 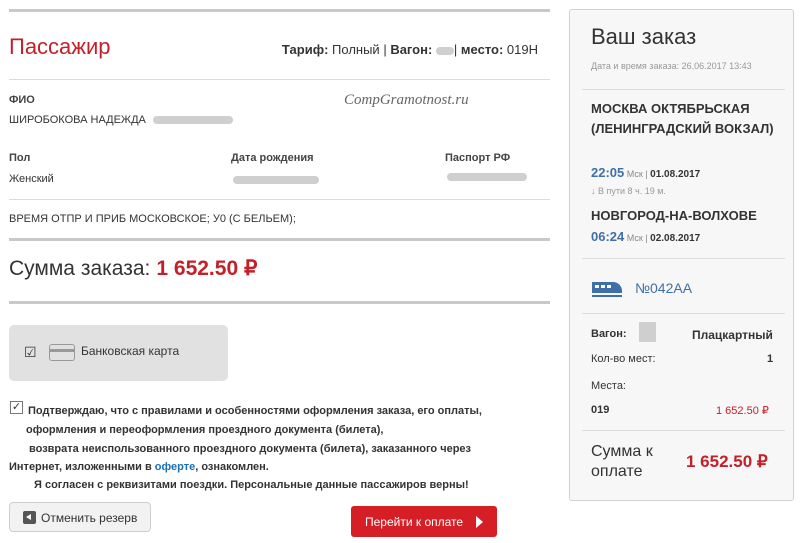 I want to click on bank-card-payment-option: ☑ Банковская карта, so click(x=118, y=353).